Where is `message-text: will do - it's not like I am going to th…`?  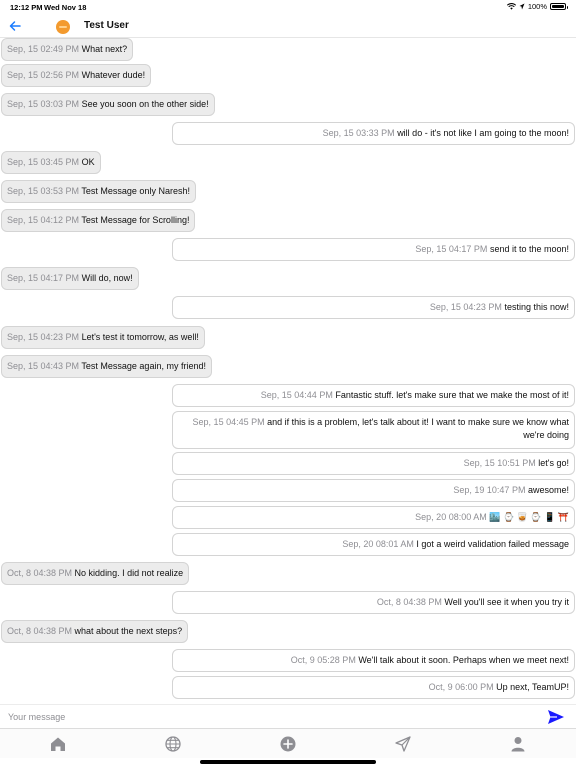
message-text: will do - it's not like I am going to th… is located at coordinates (483, 133).